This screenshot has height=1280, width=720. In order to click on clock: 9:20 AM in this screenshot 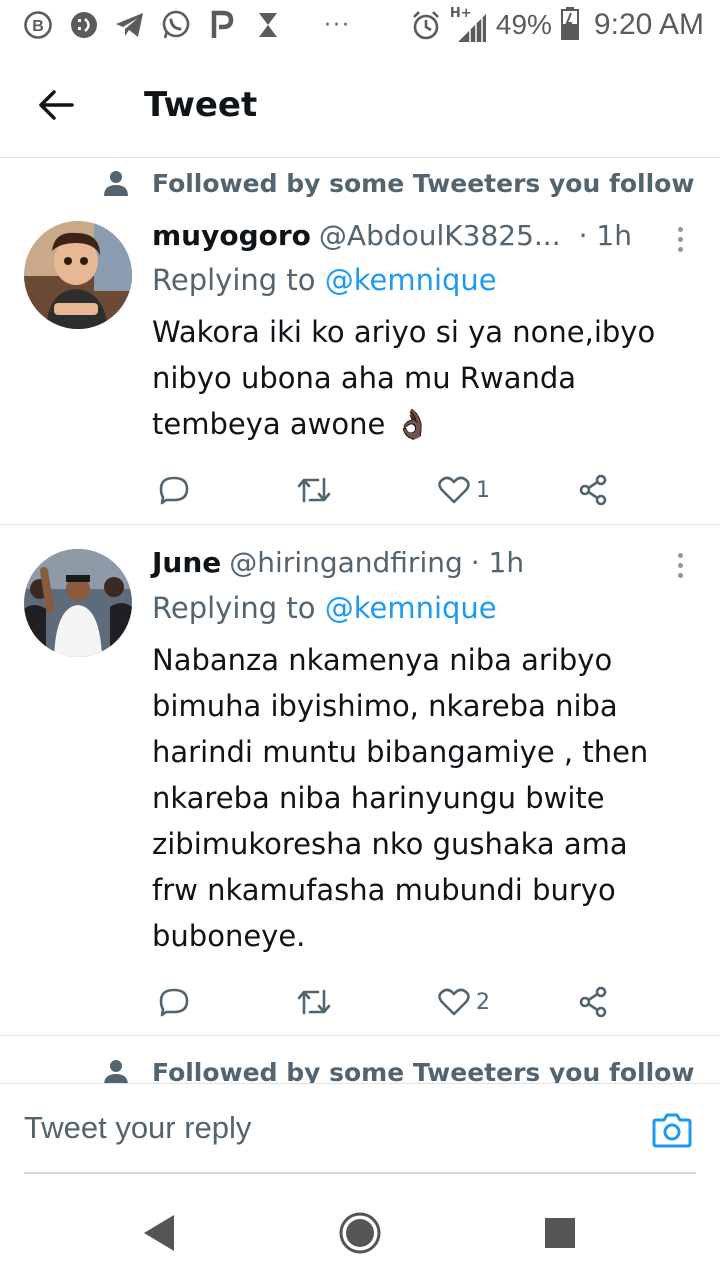, I will do `click(648, 24)`.